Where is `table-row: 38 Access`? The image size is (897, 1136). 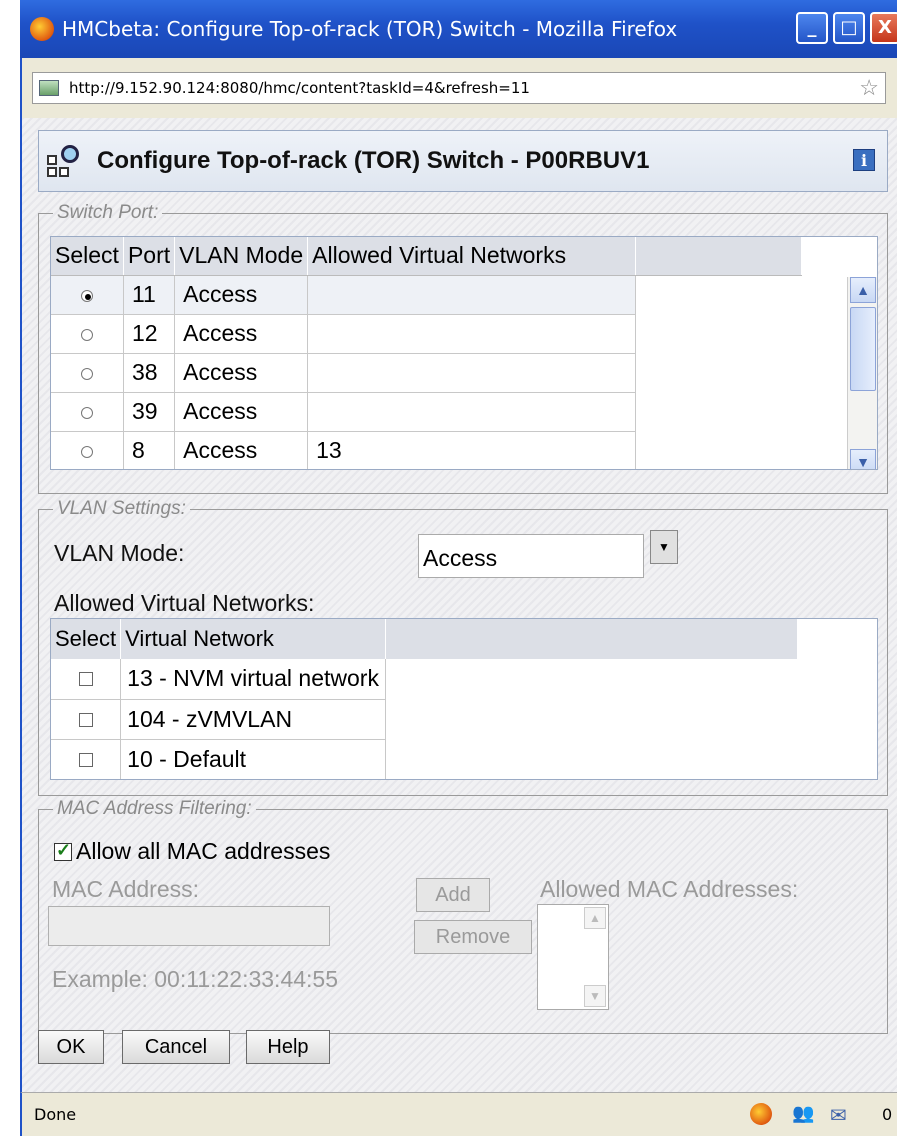 table-row: 38 Access is located at coordinates (426, 373).